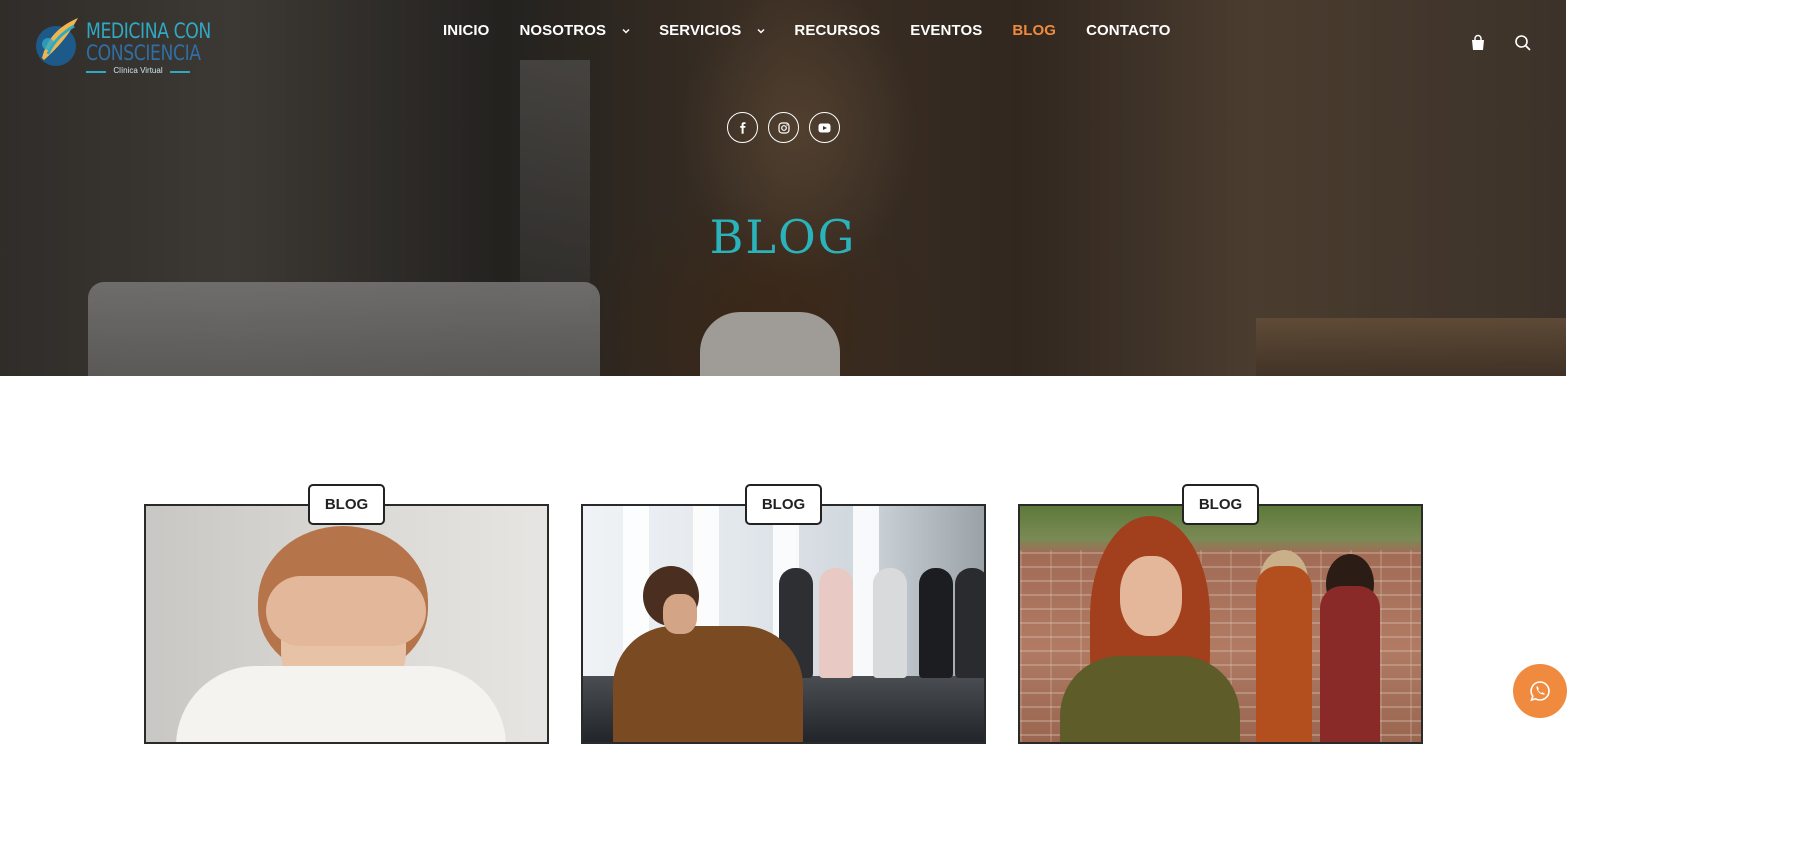 This screenshot has width=1808, height=843. What do you see at coordinates (148, 31) in the screenshot?
I see `logo-text-line1: MEDICINA CON` at bounding box center [148, 31].